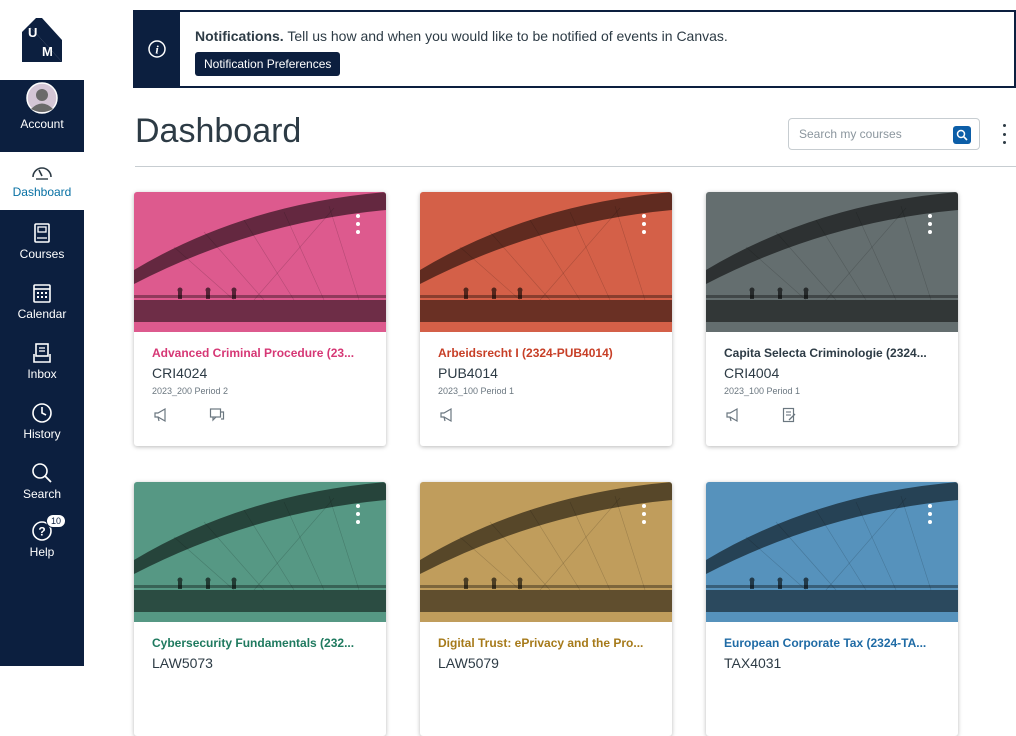  I want to click on clock-icon, so click(42, 409).